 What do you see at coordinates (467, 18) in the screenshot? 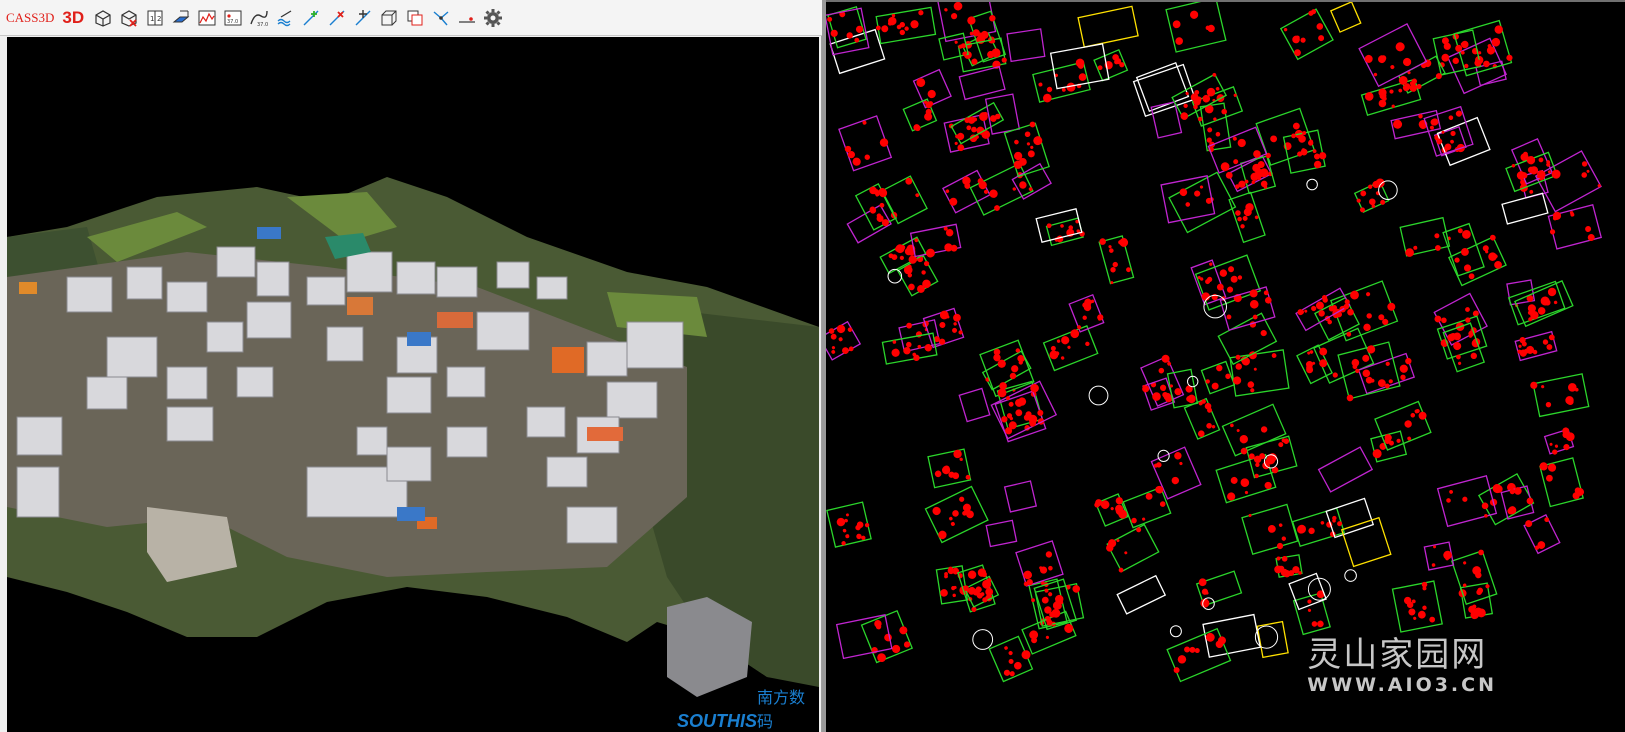
I see `line-point-icon` at bounding box center [467, 18].